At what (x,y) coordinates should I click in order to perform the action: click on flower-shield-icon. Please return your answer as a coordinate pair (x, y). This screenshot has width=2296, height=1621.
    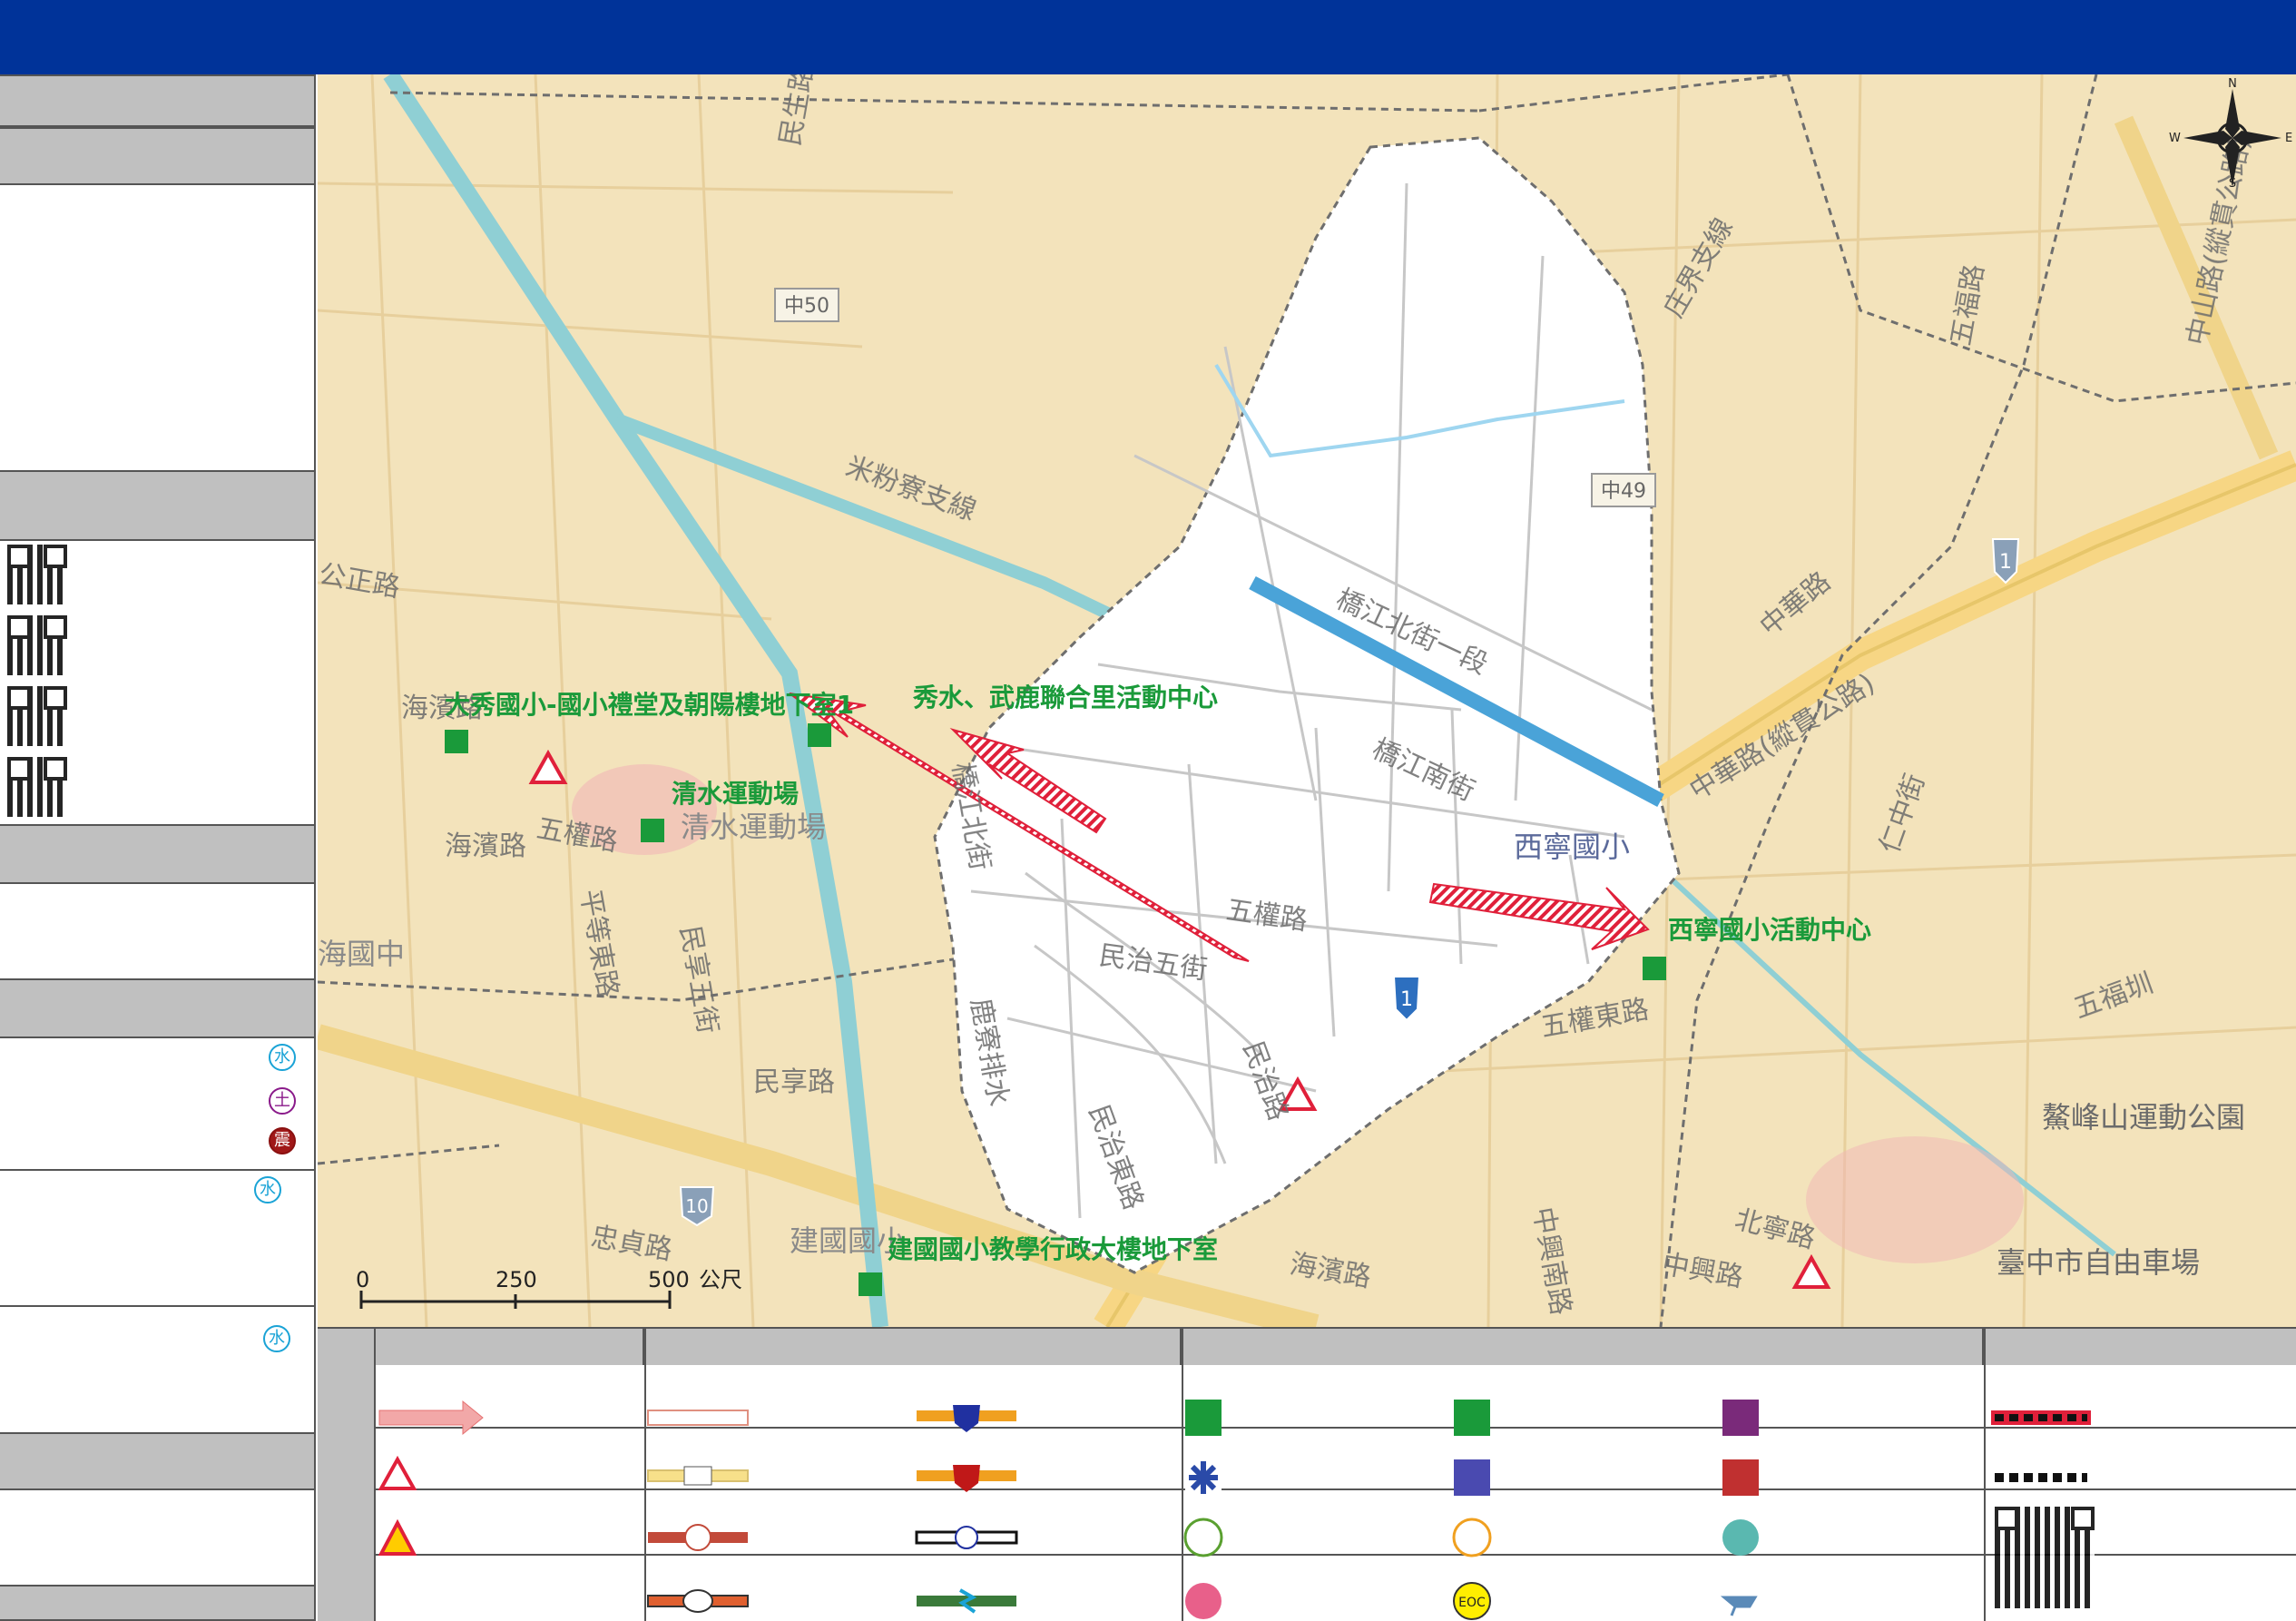
    Looking at the image, I should click on (697, 1537).